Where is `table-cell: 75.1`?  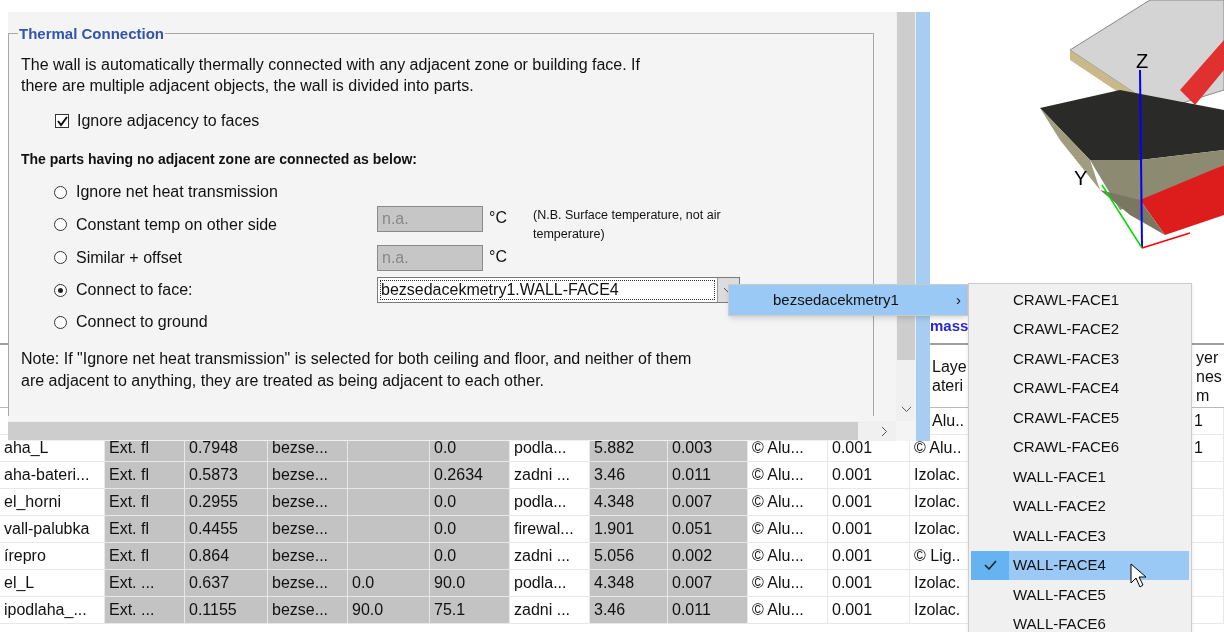 table-cell: 75.1 is located at coordinates (470, 610).